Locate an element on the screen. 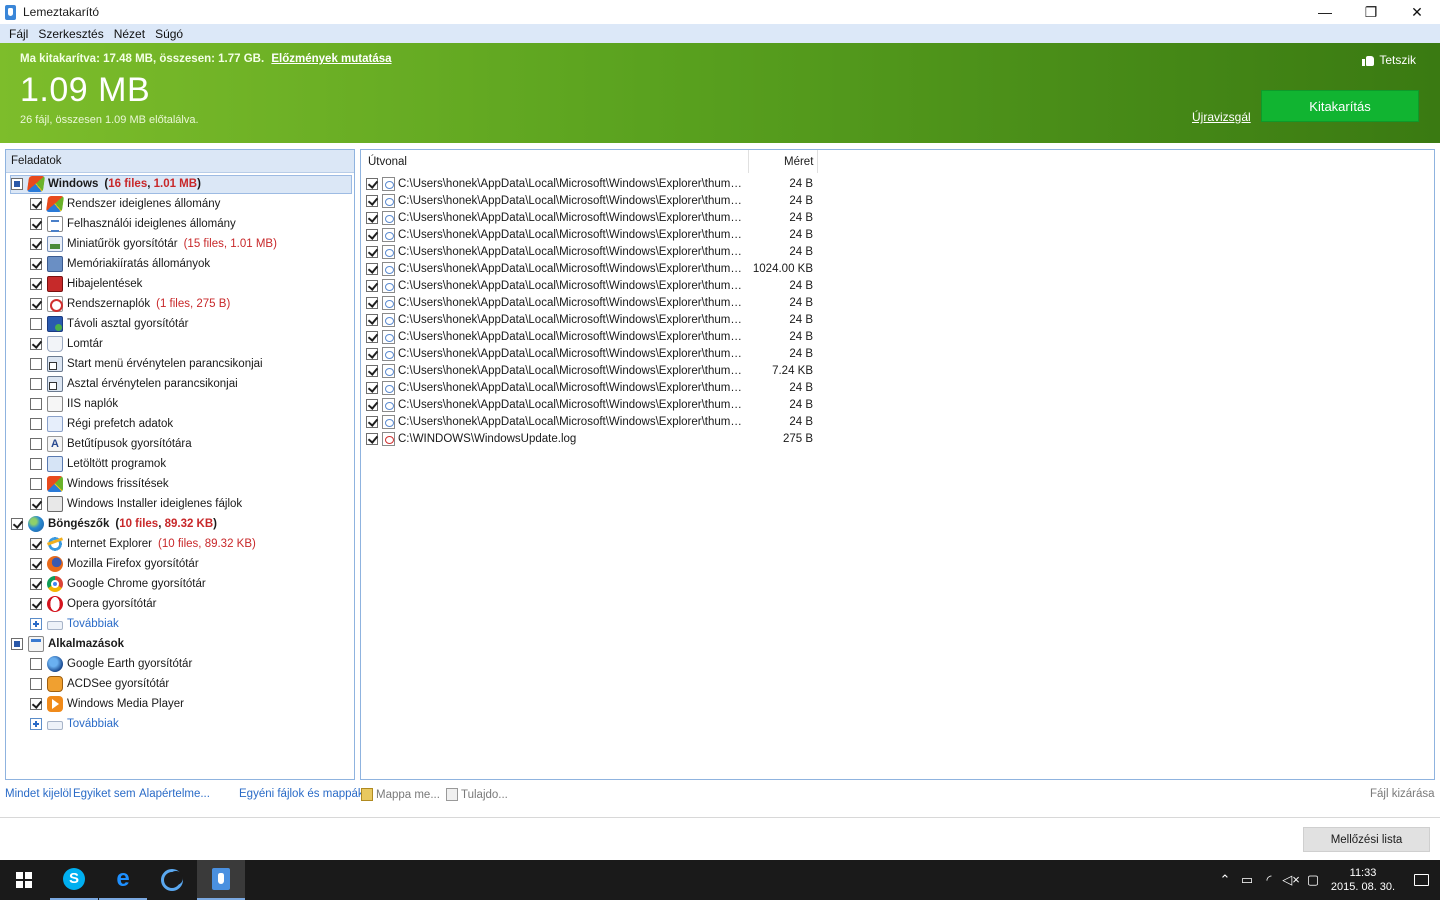 This screenshot has height=900, width=1440. show-history-link: Előzmények mutatása is located at coordinates (331, 59).